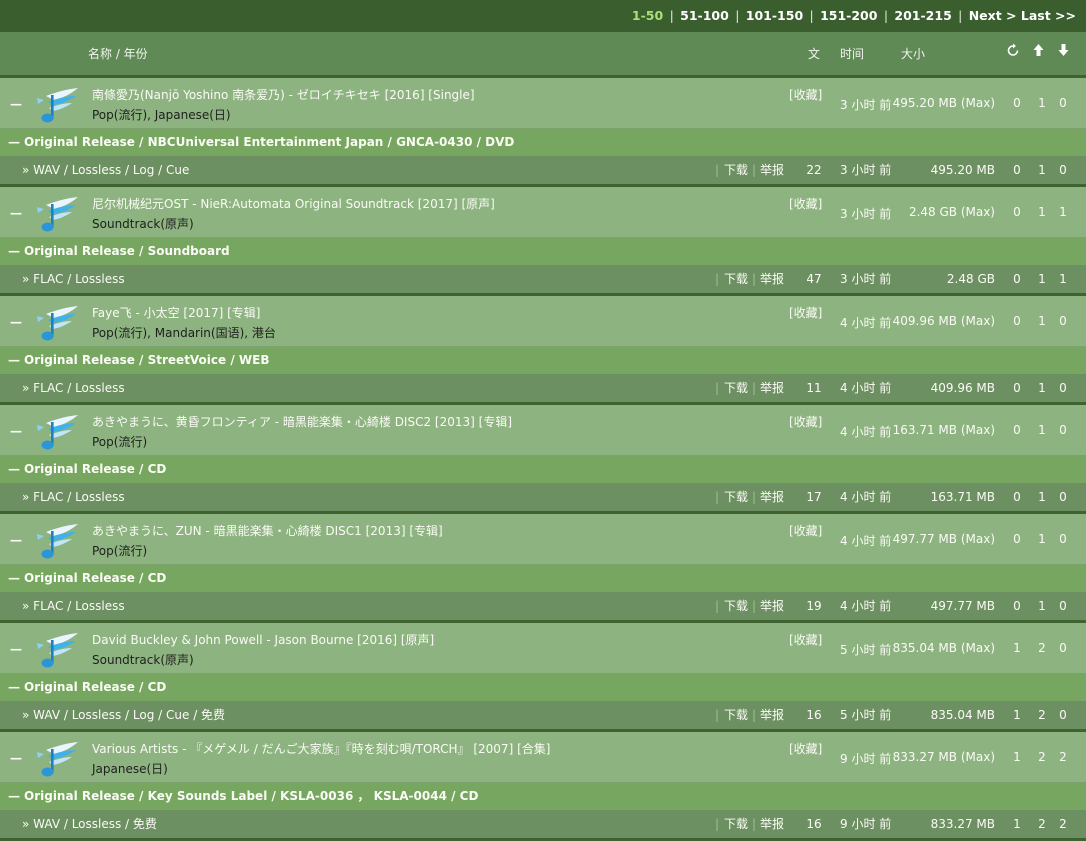 This screenshot has width=1086, height=841. Describe the element at coordinates (970, 279) in the screenshot. I see `file-size: 2.48 GB` at that location.